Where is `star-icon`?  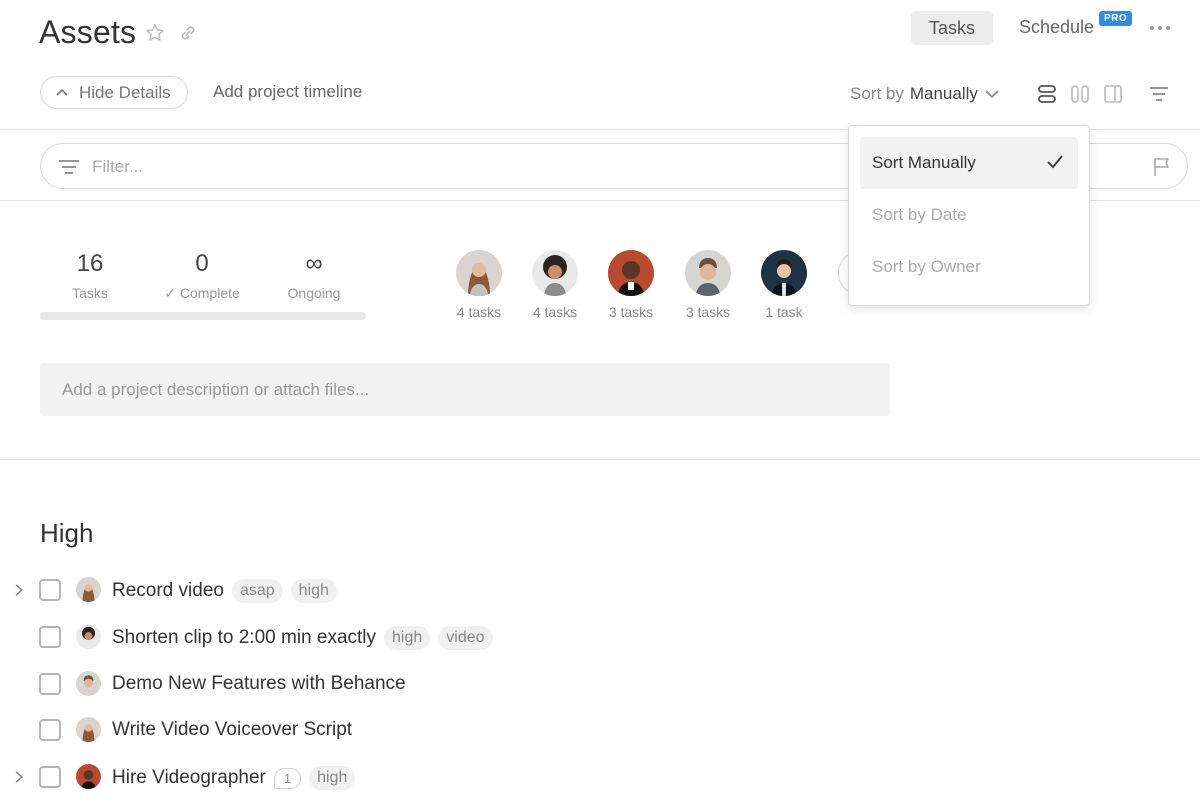 star-icon is located at coordinates (155, 33).